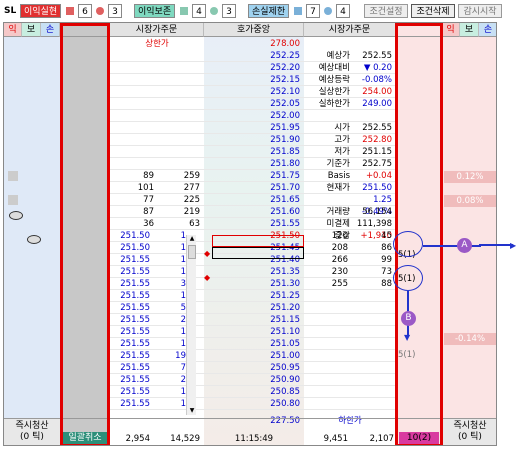  What do you see at coordinates (386, 248) in the screenshot?
I see `bid-count-cell: 86` at bounding box center [386, 248].